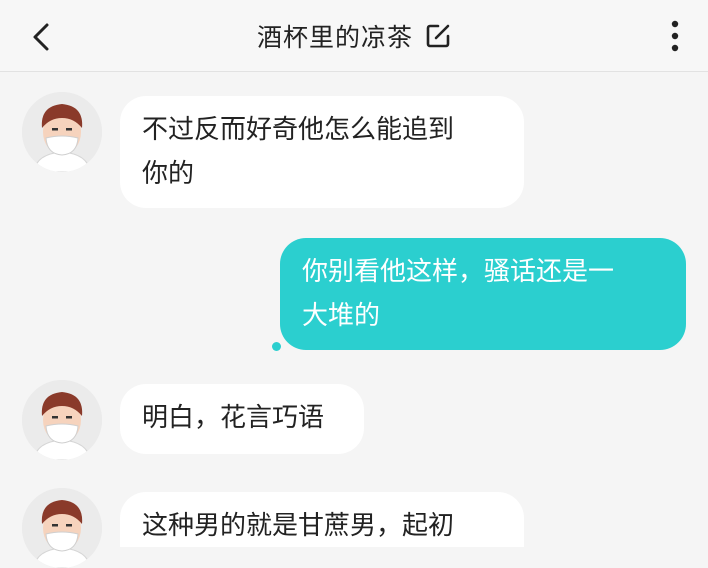 This screenshot has height=568, width=708. I want to click on back-button, so click(42, 37).